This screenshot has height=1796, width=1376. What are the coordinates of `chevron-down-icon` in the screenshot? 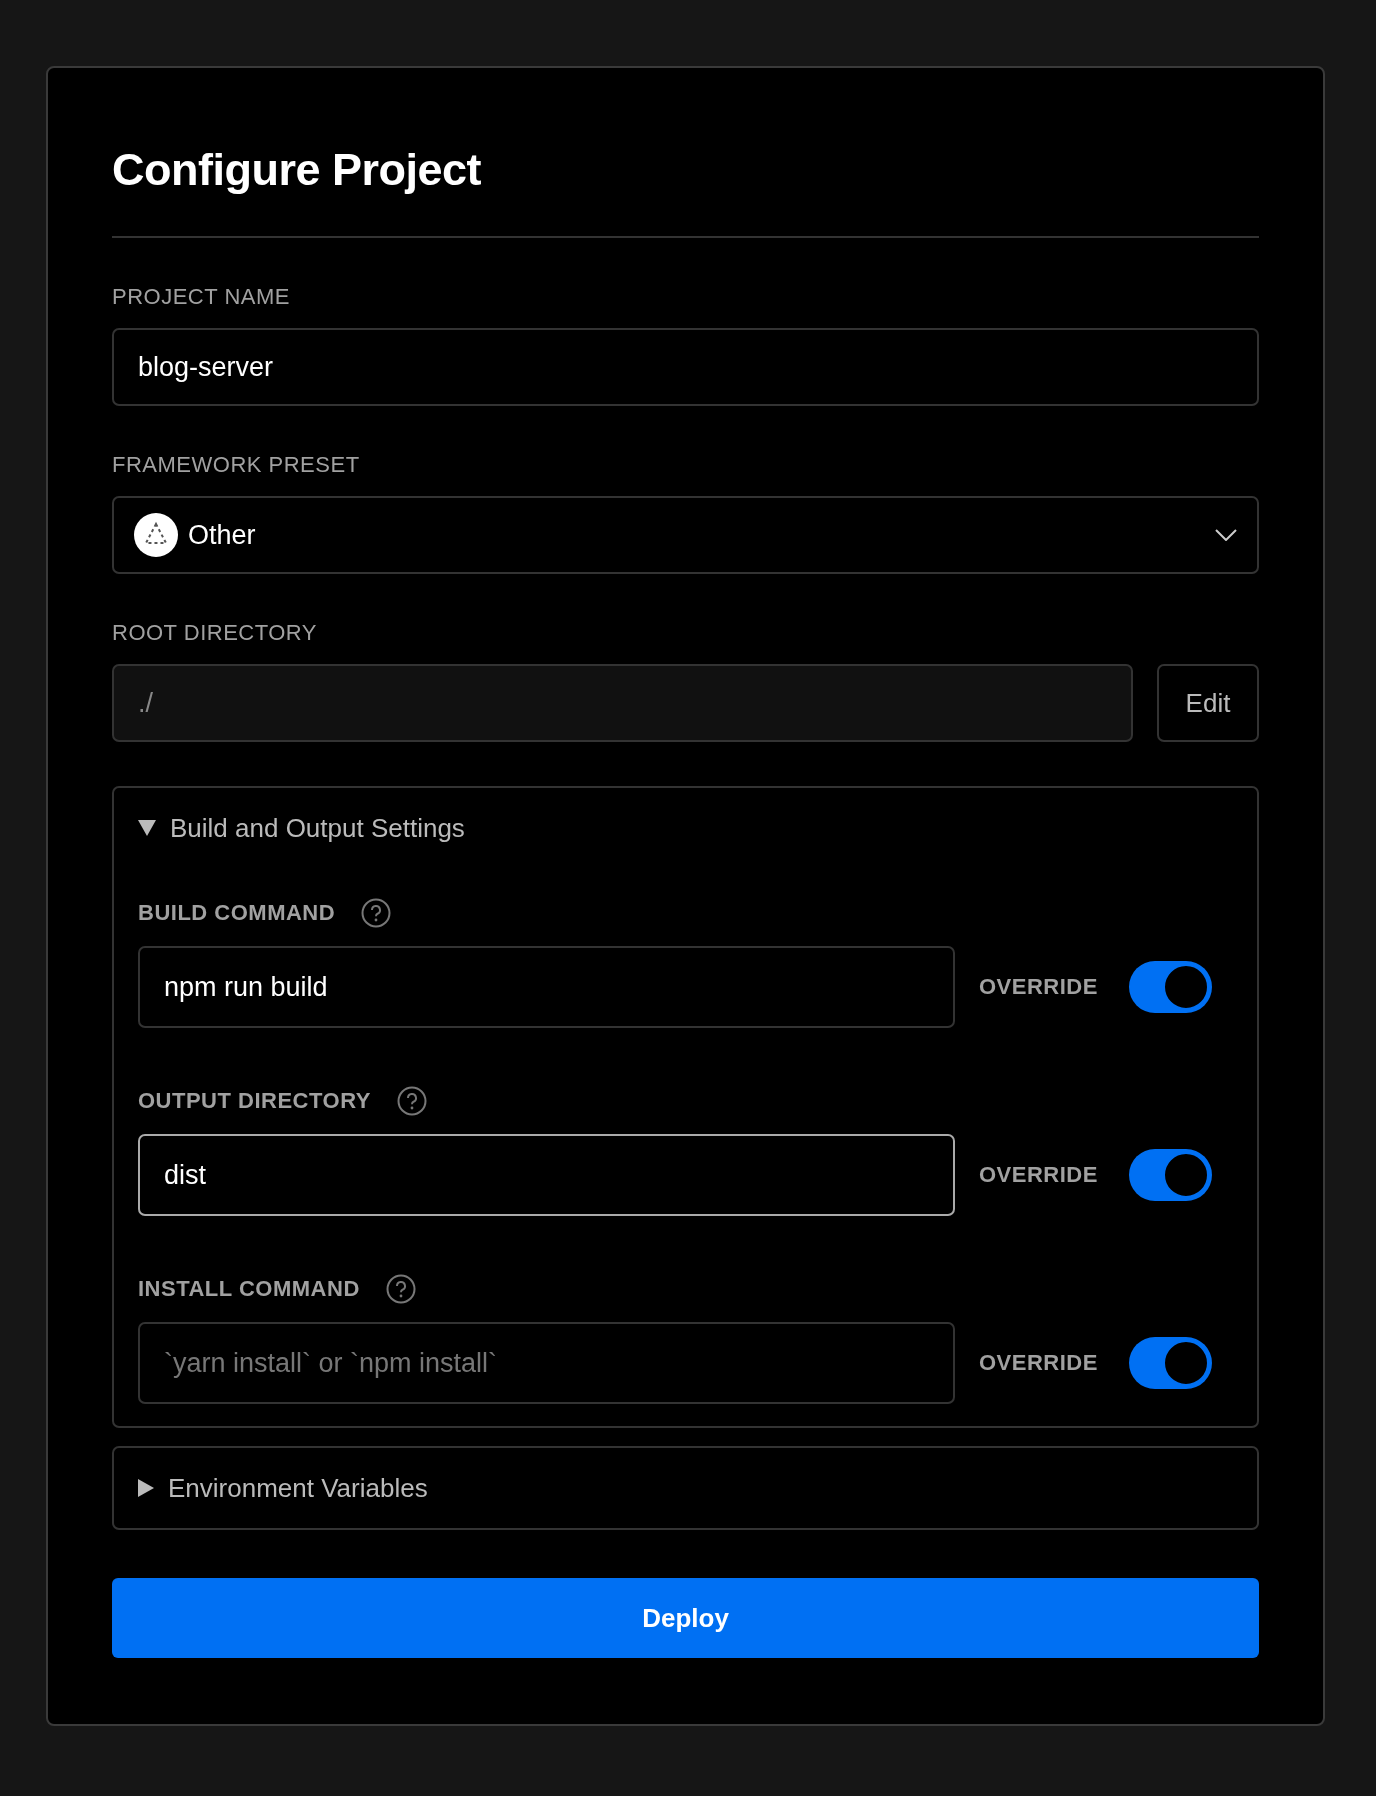 It's located at (1226, 535).